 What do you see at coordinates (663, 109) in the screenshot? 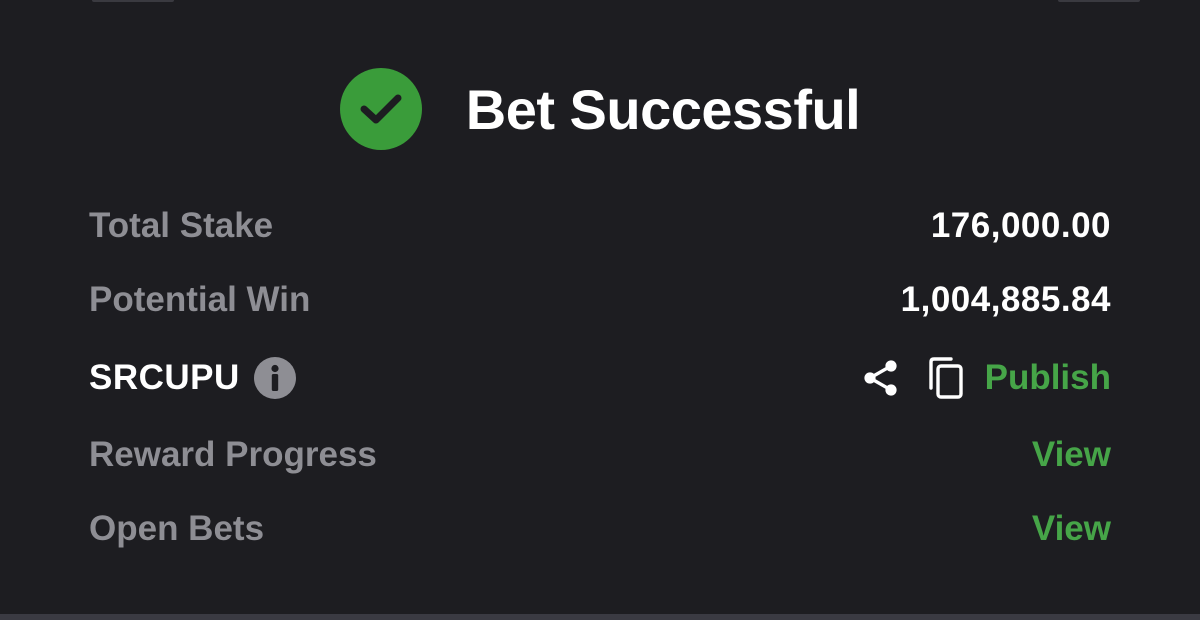
I see `page-title: Bet Successful` at bounding box center [663, 109].